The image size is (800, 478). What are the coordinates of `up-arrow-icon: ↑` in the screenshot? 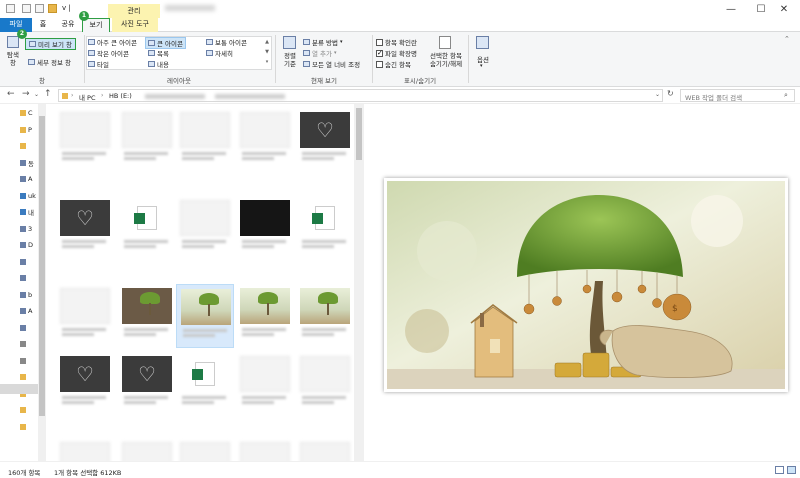 It's located at (48, 94).